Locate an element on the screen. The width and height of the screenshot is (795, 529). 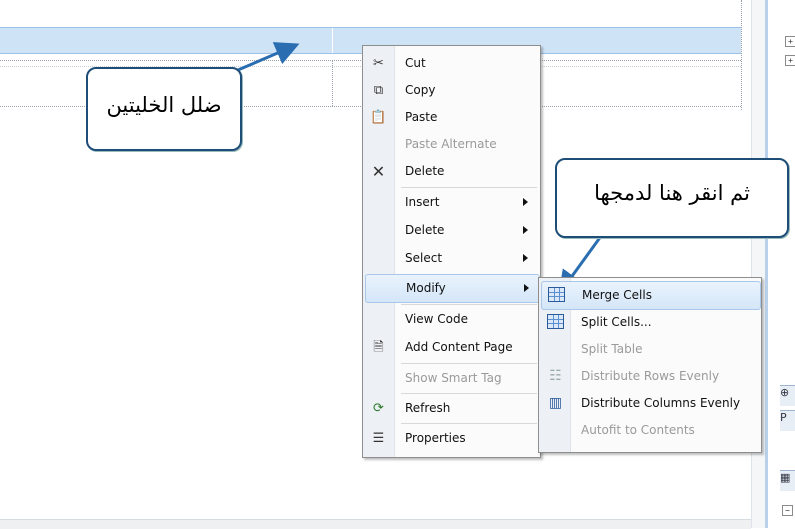
split-cells-icon is located at coordinates (555, 322).